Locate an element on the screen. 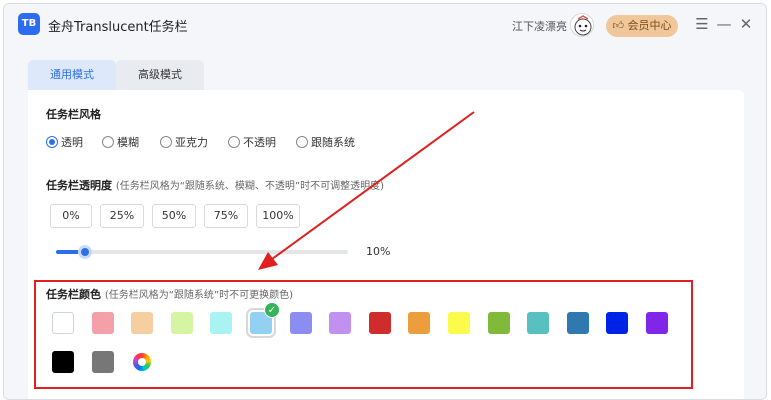 The height and width of the screenshot is (400, 771). radio-label: 亚克力 is located at coordinates (191, 142).